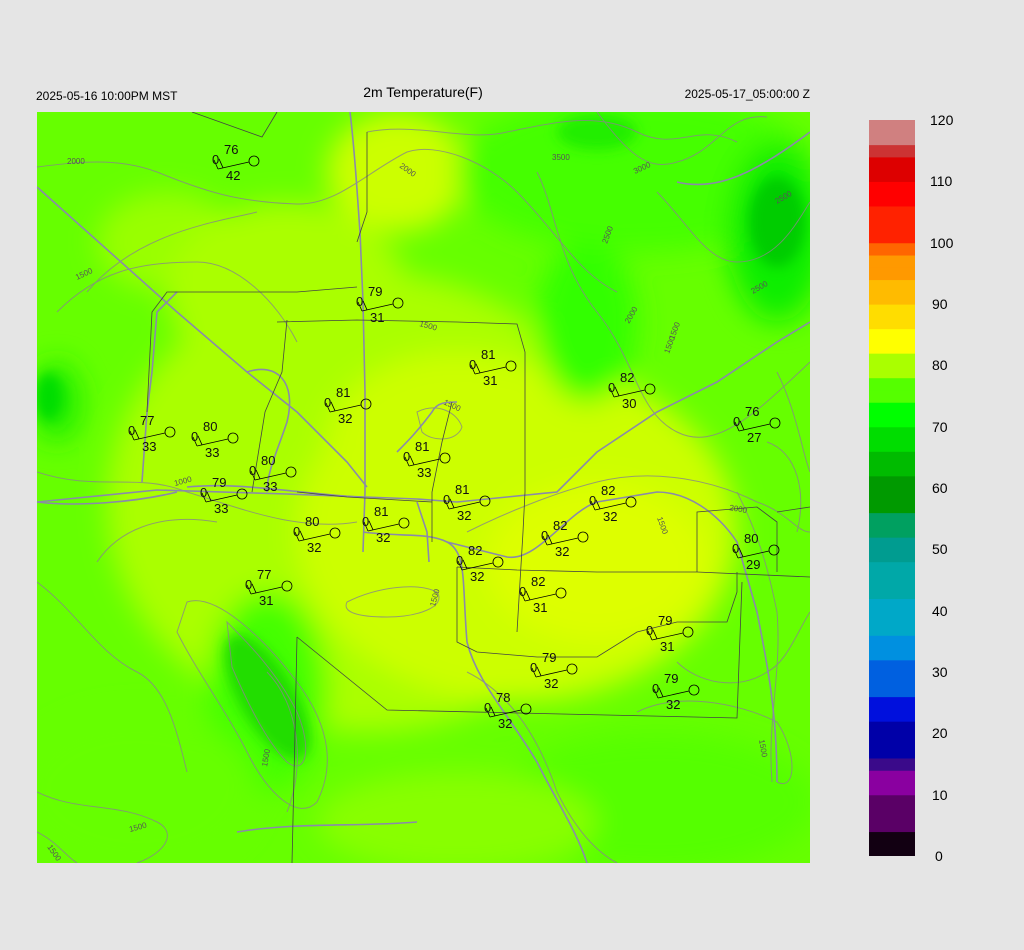 The image size is (1024, 950). What do you see at coordinates (233, 175) in the screenshot?
I see `station-dewpoint: 42` at bounding box center [233, 175].